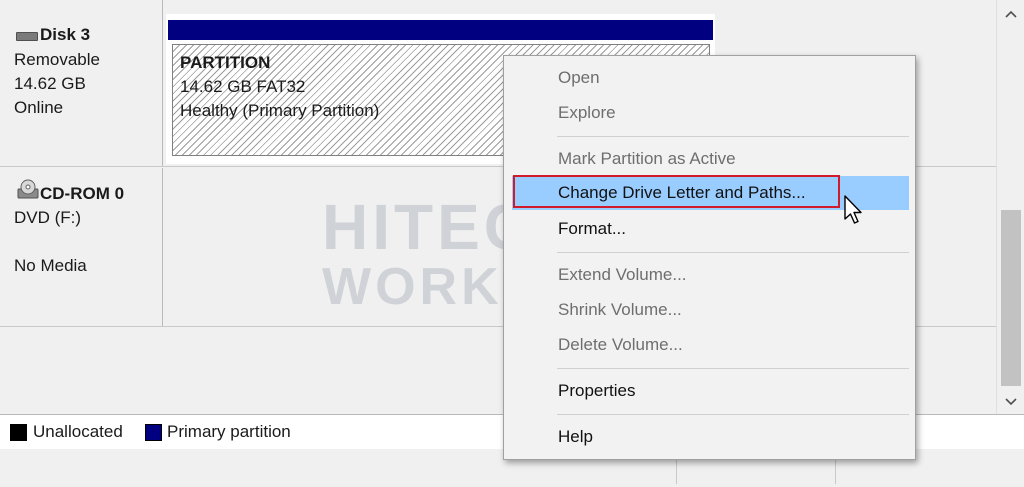 This screenshot has width=1024, height=487. What do you see at coordinates (1010, 13) in the screenshot?
I see `chevron-up-icon` at bounding box center [1010, 13].